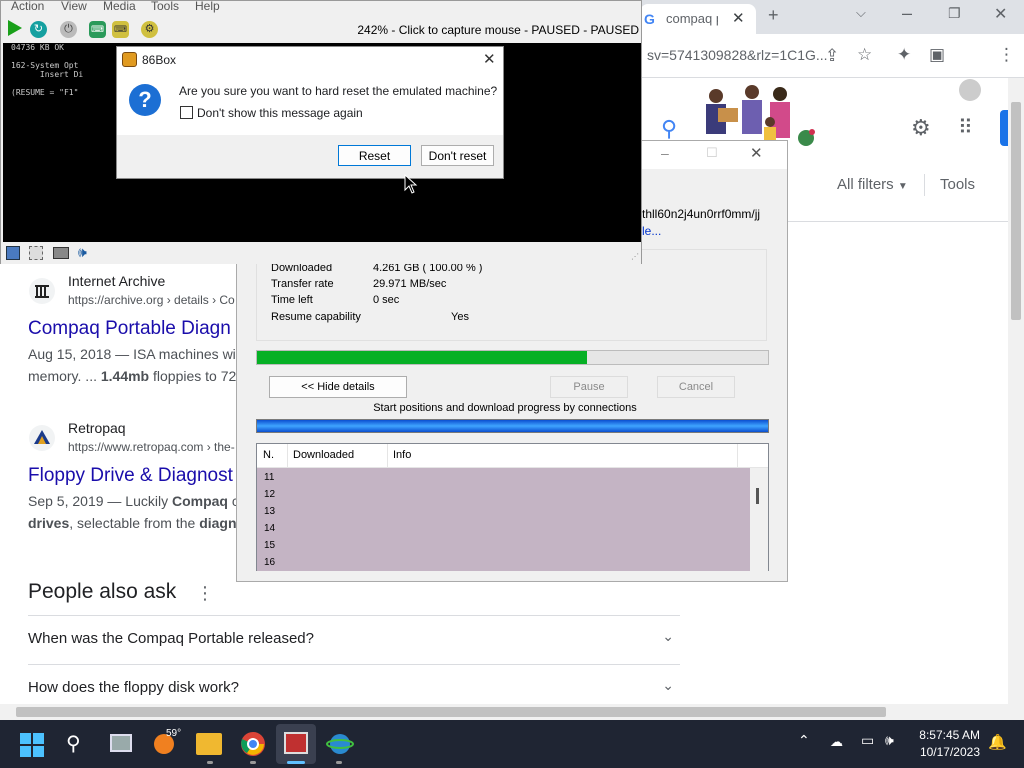 The image size is (1024, 768). Describe the element at coordinates (904, 55) in the screenshot. I see `extensions-icon: ✦` at that location.